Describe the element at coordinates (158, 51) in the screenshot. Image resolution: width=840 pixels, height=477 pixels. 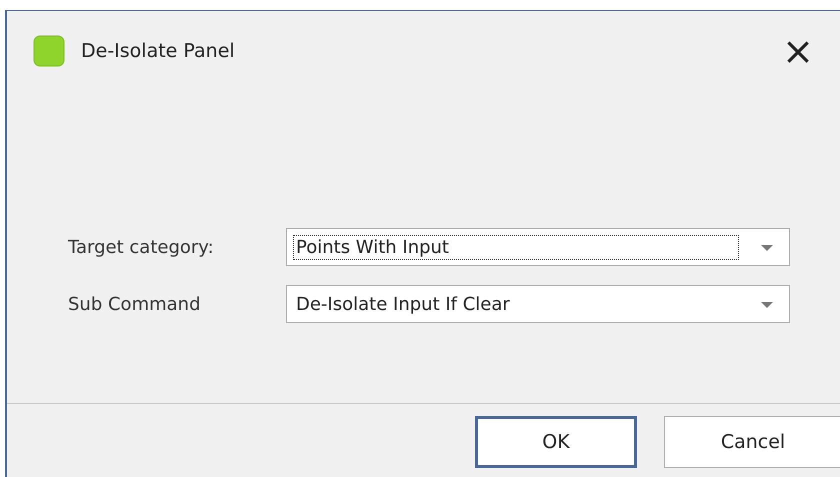
I see `window-title: De-Isolate Panel` at that location.